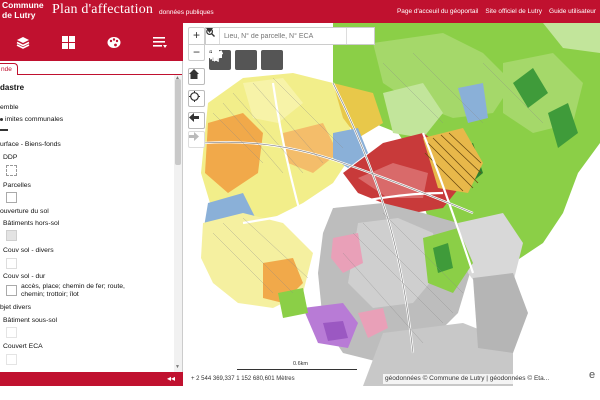 Image resolution: width=600 pixels, height=400 pixels. Describe the element at coordinates (171, 378) in the screenshot. I see `collapse-sidebar-button: ◂◂` at that location.